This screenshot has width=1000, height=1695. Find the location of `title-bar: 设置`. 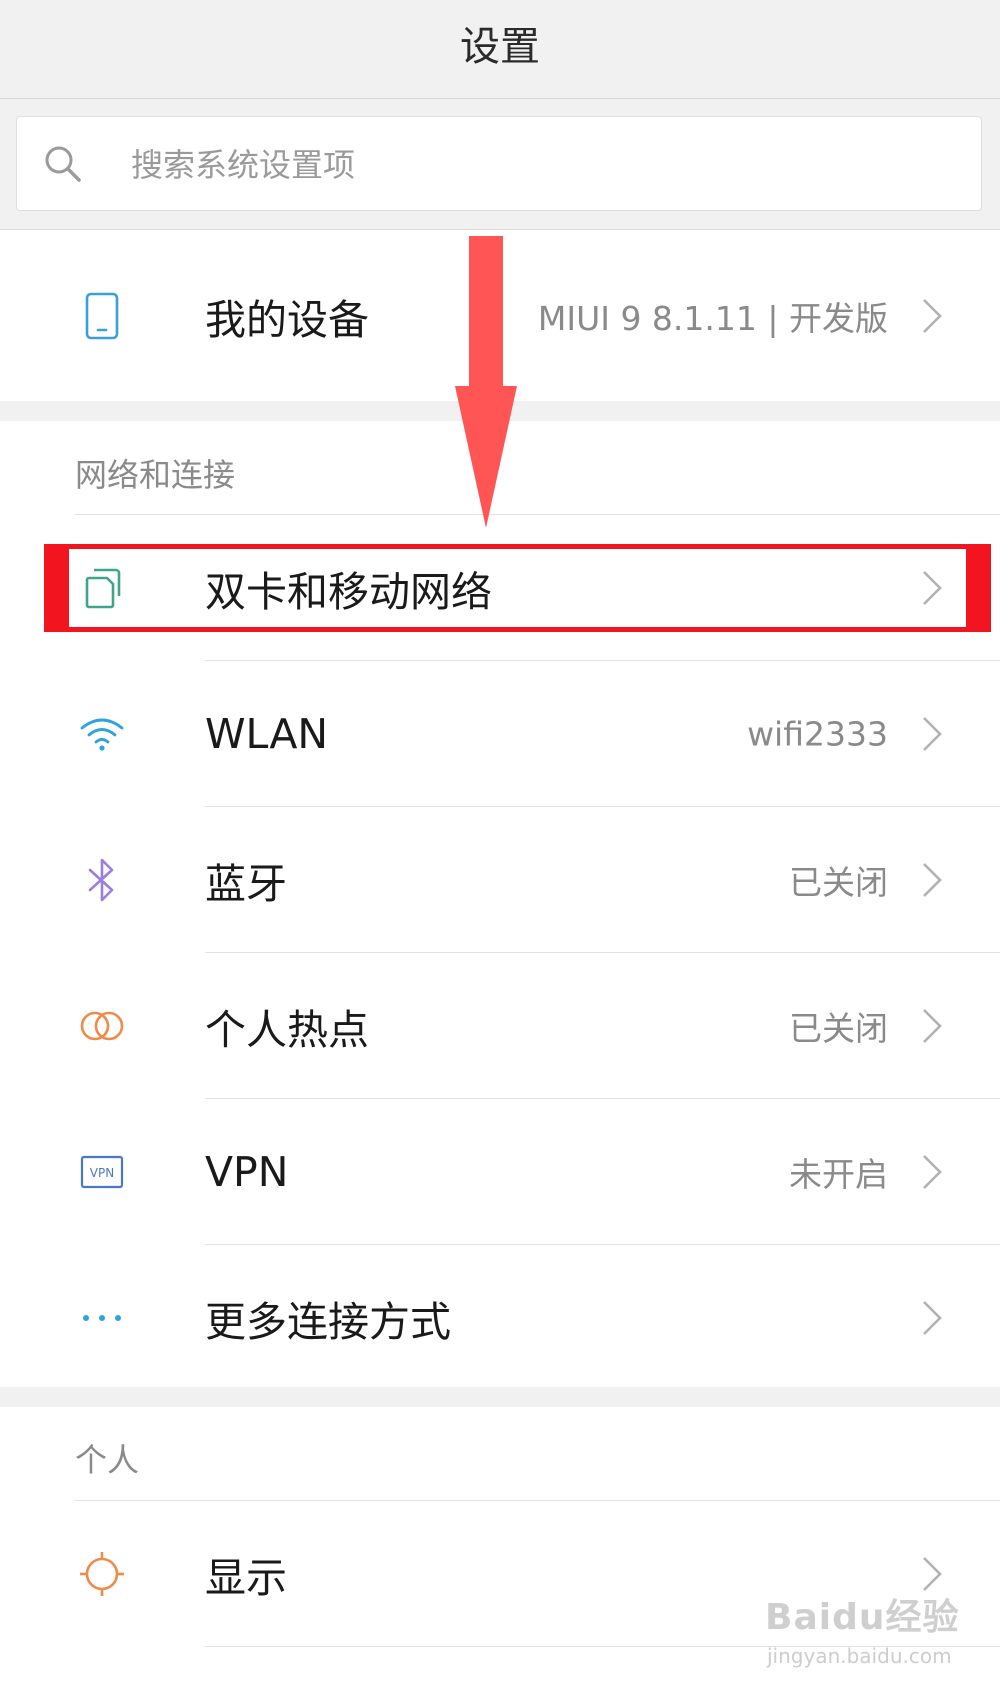

title-bar: 设置 is located at coordinates (500, 49).